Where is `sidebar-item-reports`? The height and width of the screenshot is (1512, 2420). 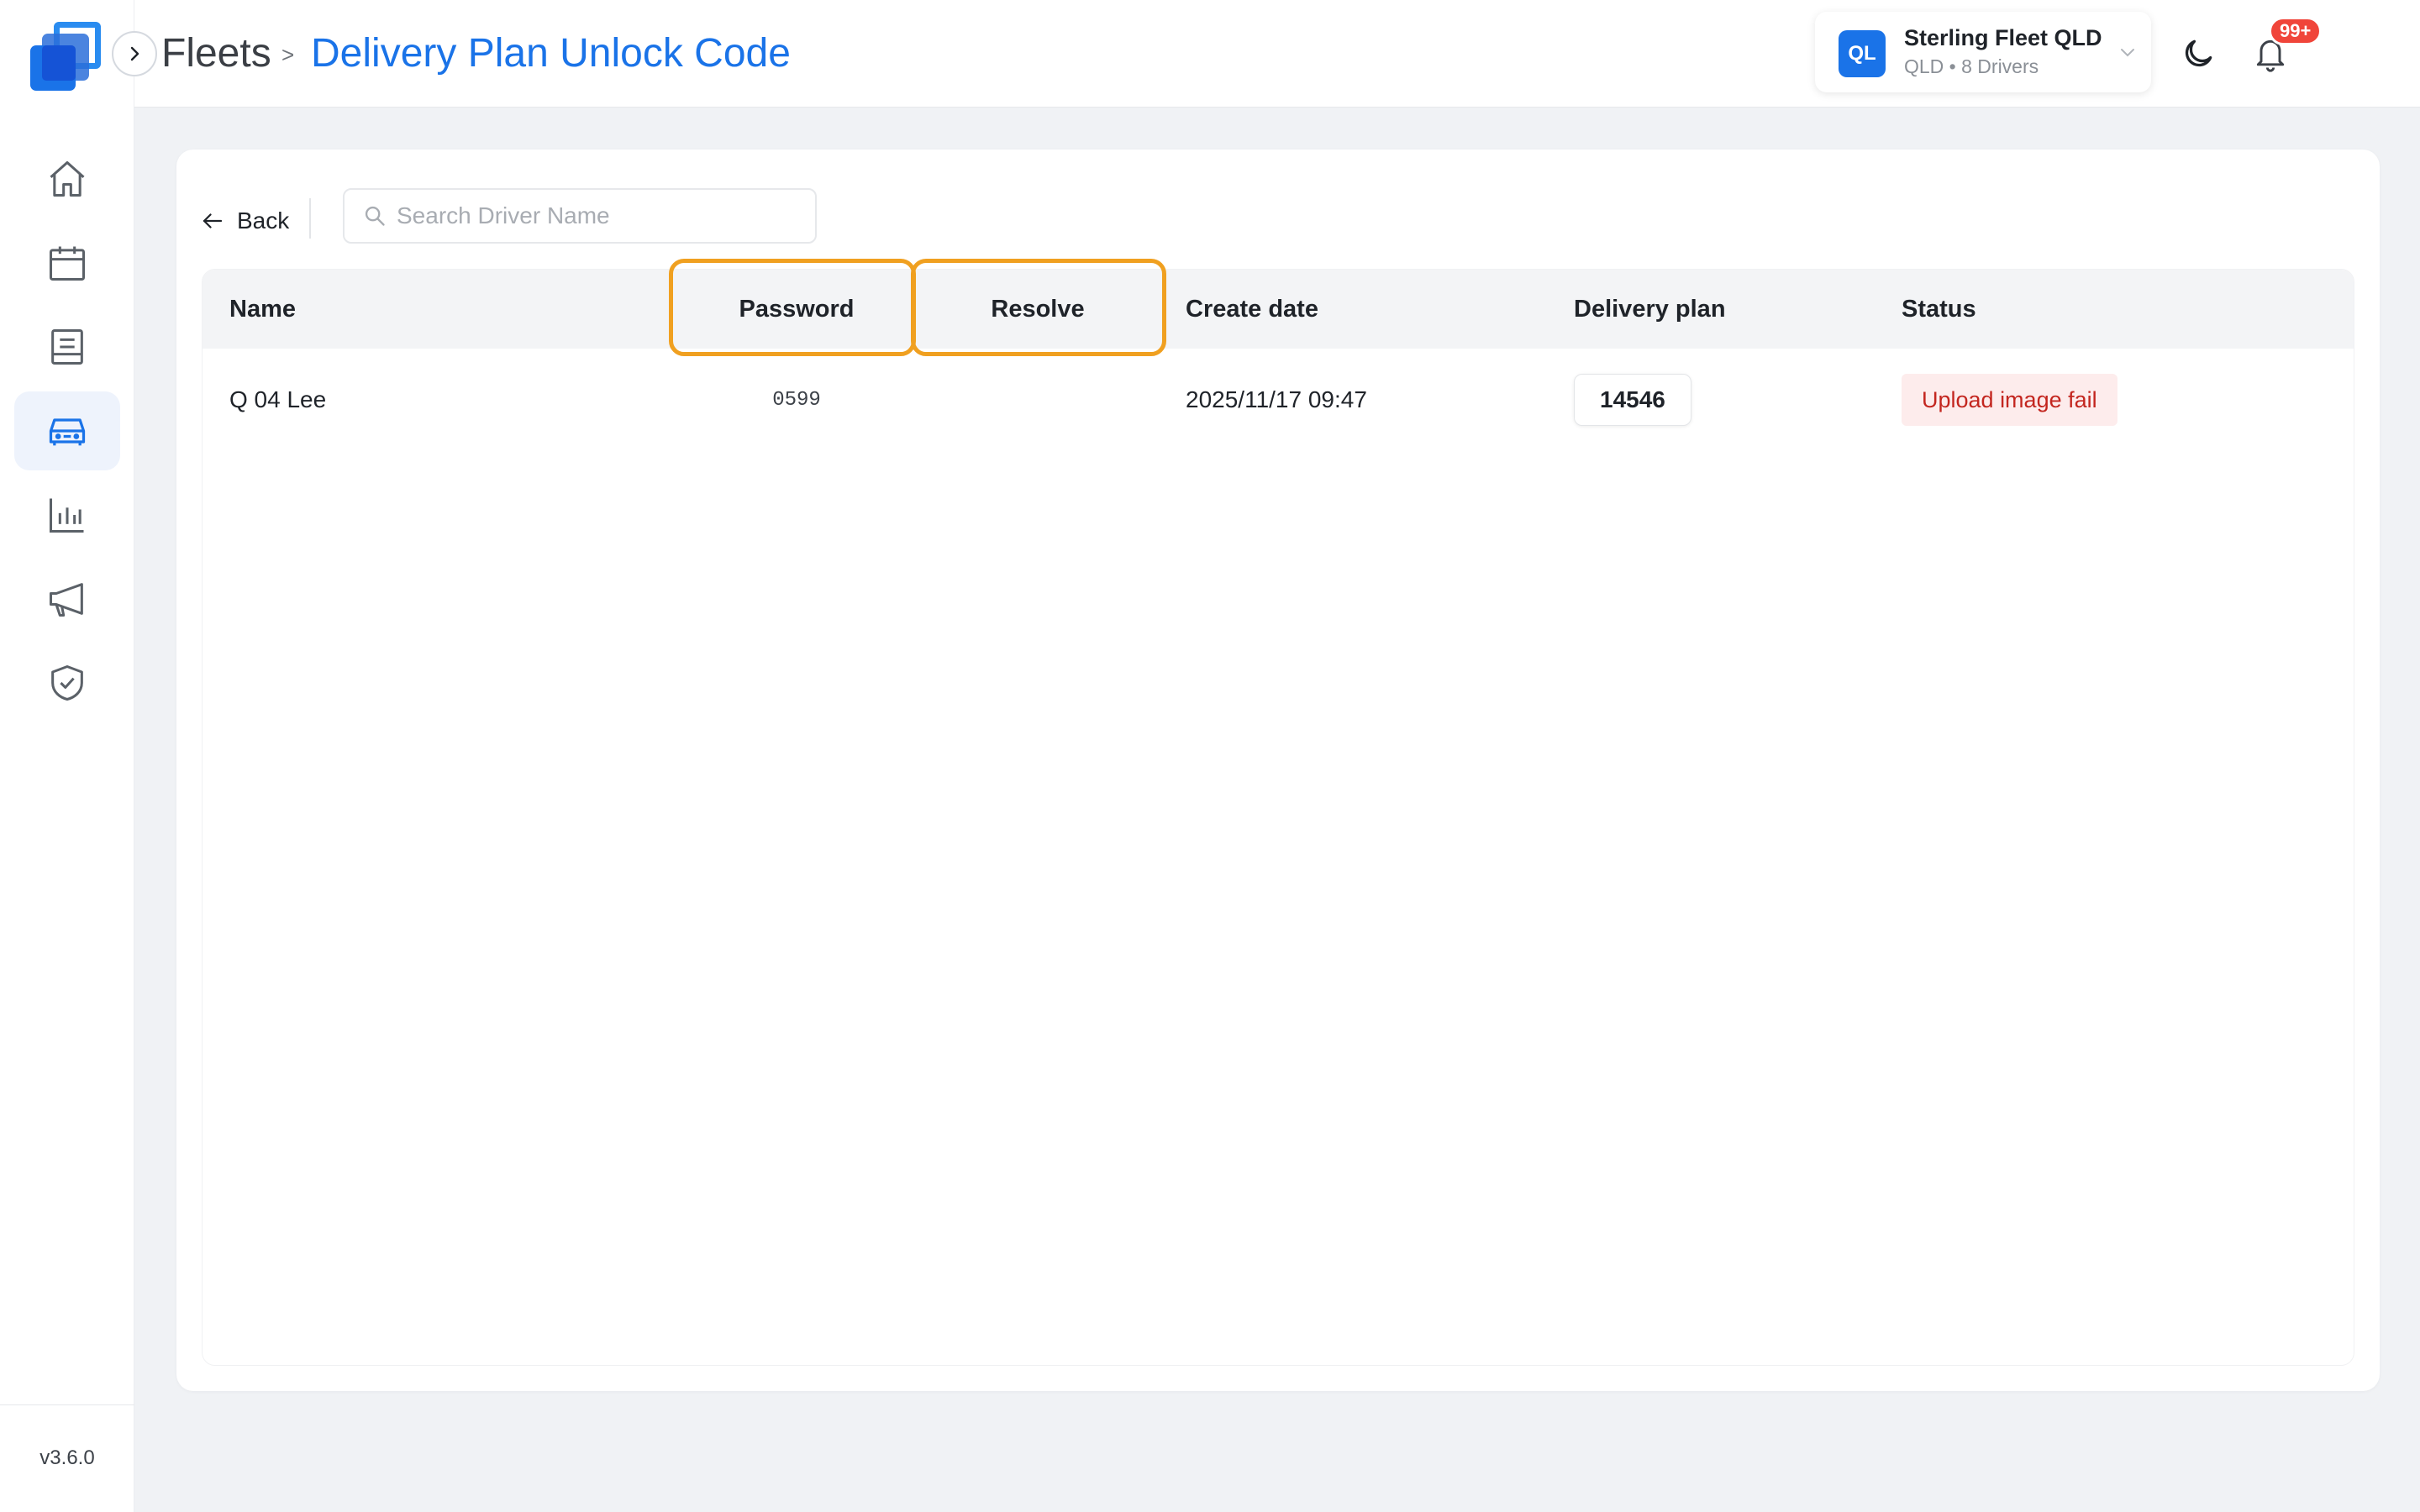
sidebar-item-reports is located at coordinates (67, 514).